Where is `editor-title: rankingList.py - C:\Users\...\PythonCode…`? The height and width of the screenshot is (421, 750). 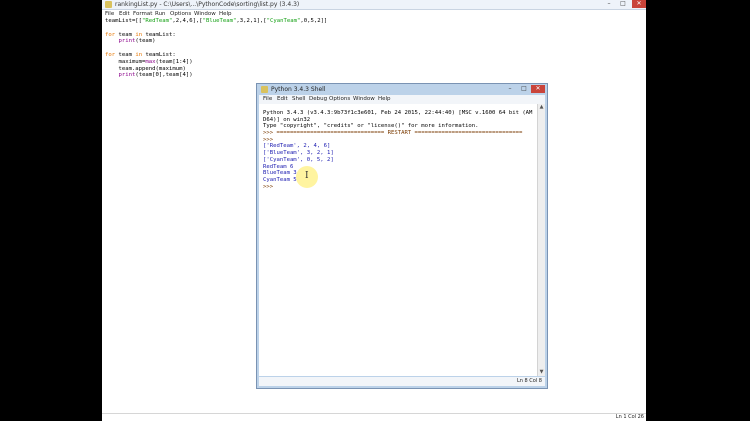 editor-title: rankingList.py - C:\Users\...\PythonCode… is located at coordinates (207, 4).